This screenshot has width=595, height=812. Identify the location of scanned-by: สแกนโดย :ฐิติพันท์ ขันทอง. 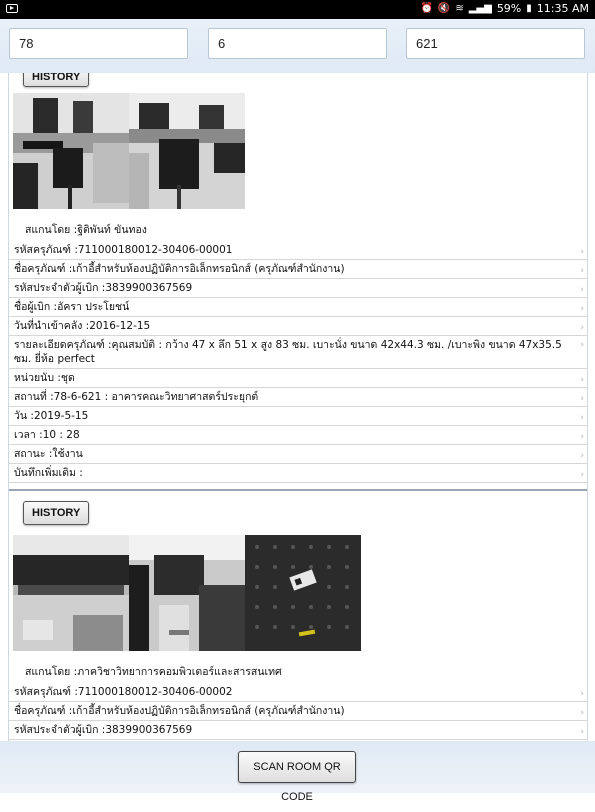
(86, 230).